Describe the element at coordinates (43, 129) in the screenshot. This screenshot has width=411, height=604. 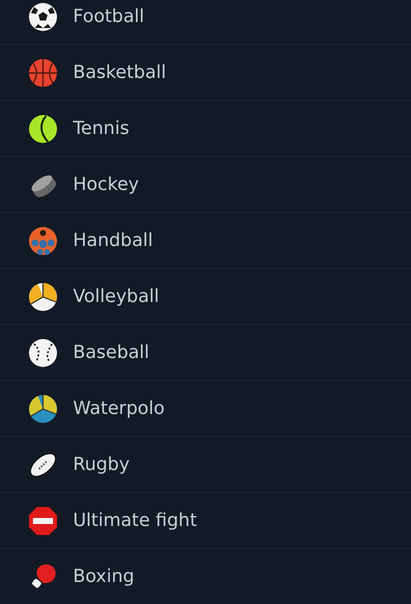
I see `tennis-ball-icon` at that location.